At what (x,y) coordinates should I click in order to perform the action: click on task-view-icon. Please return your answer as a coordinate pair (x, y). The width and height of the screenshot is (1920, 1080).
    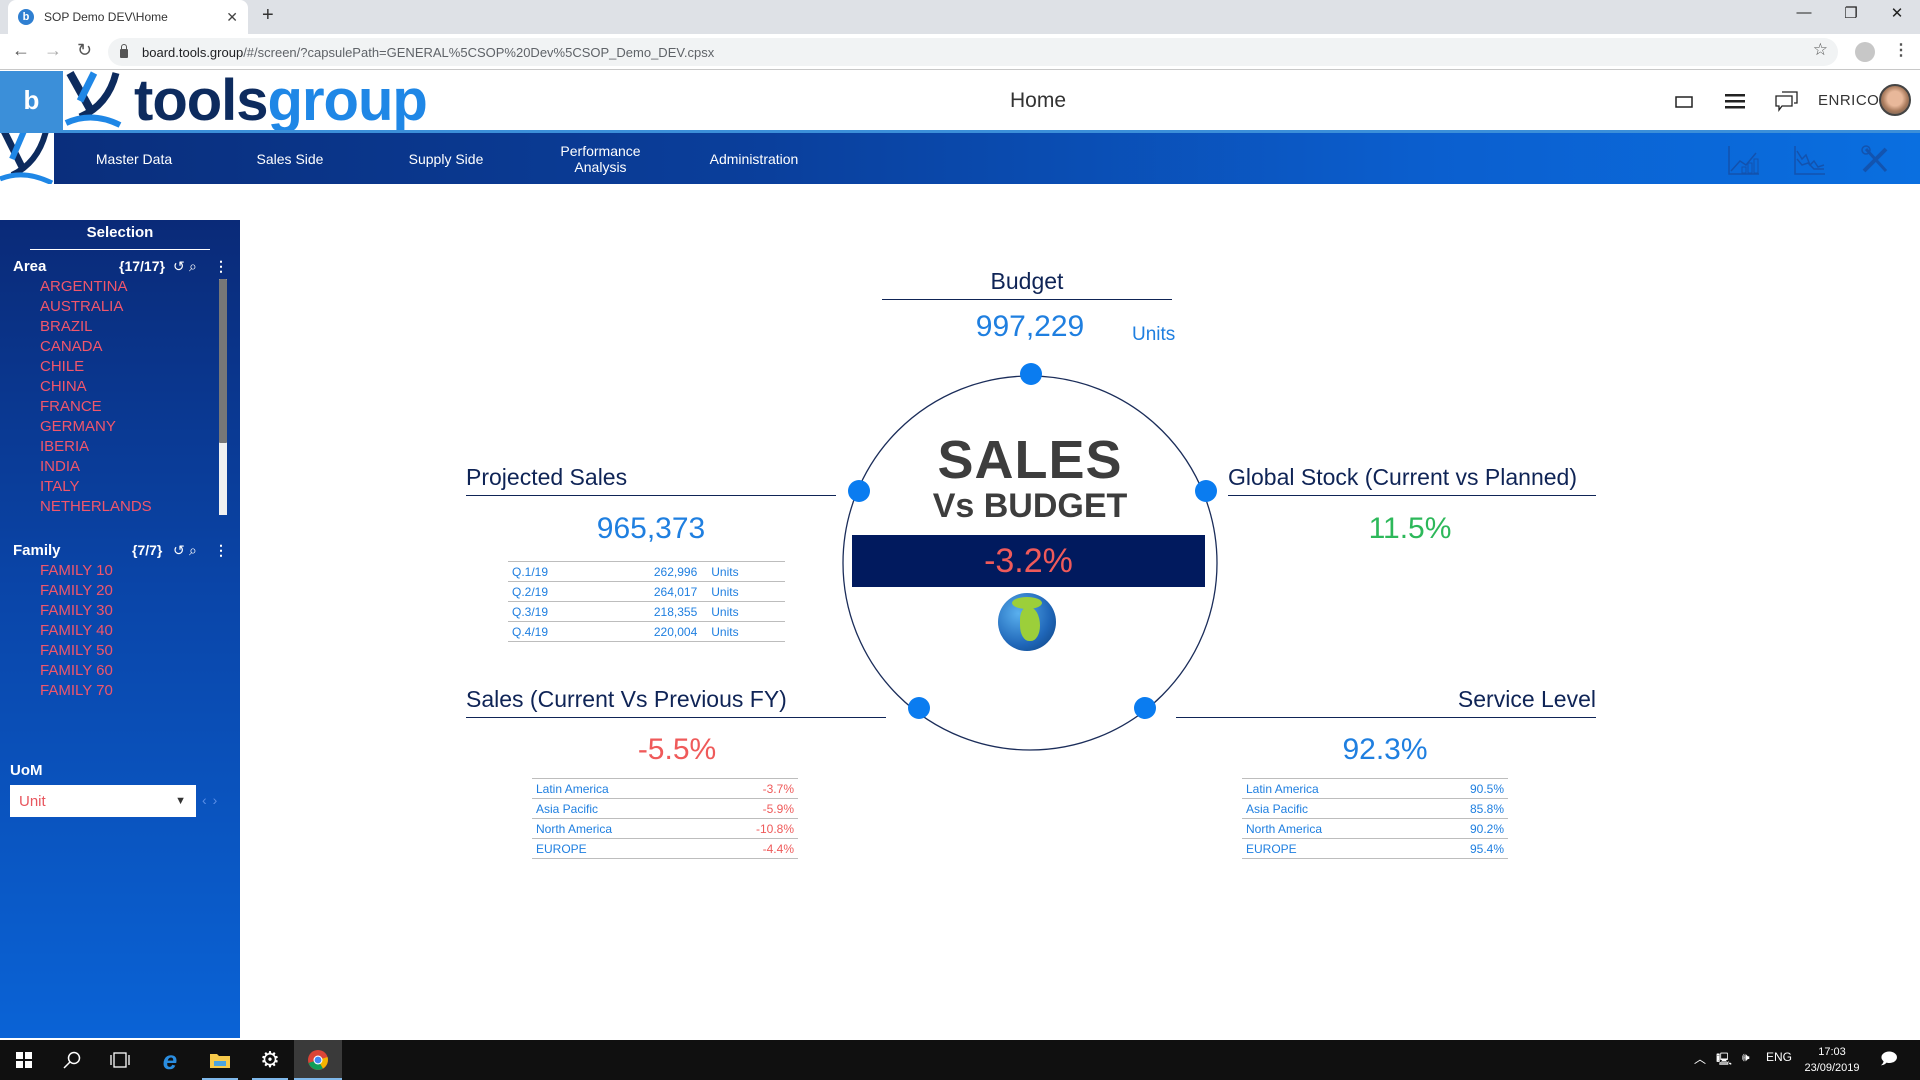
    Looking at the image, I should click on (120, 1060).